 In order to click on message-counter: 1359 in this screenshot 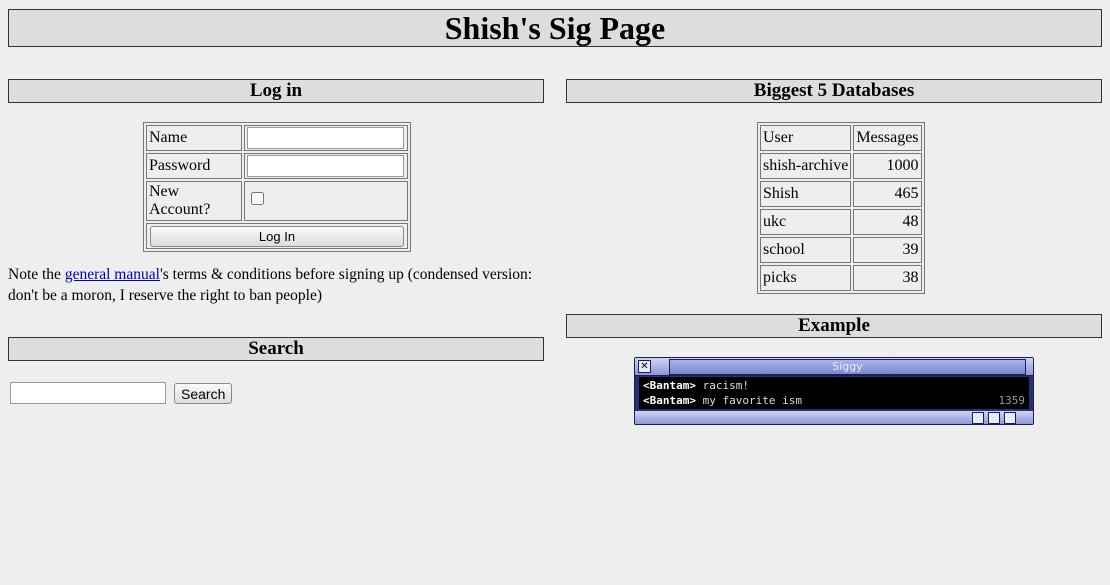, I will do `click(1012, 400)`.